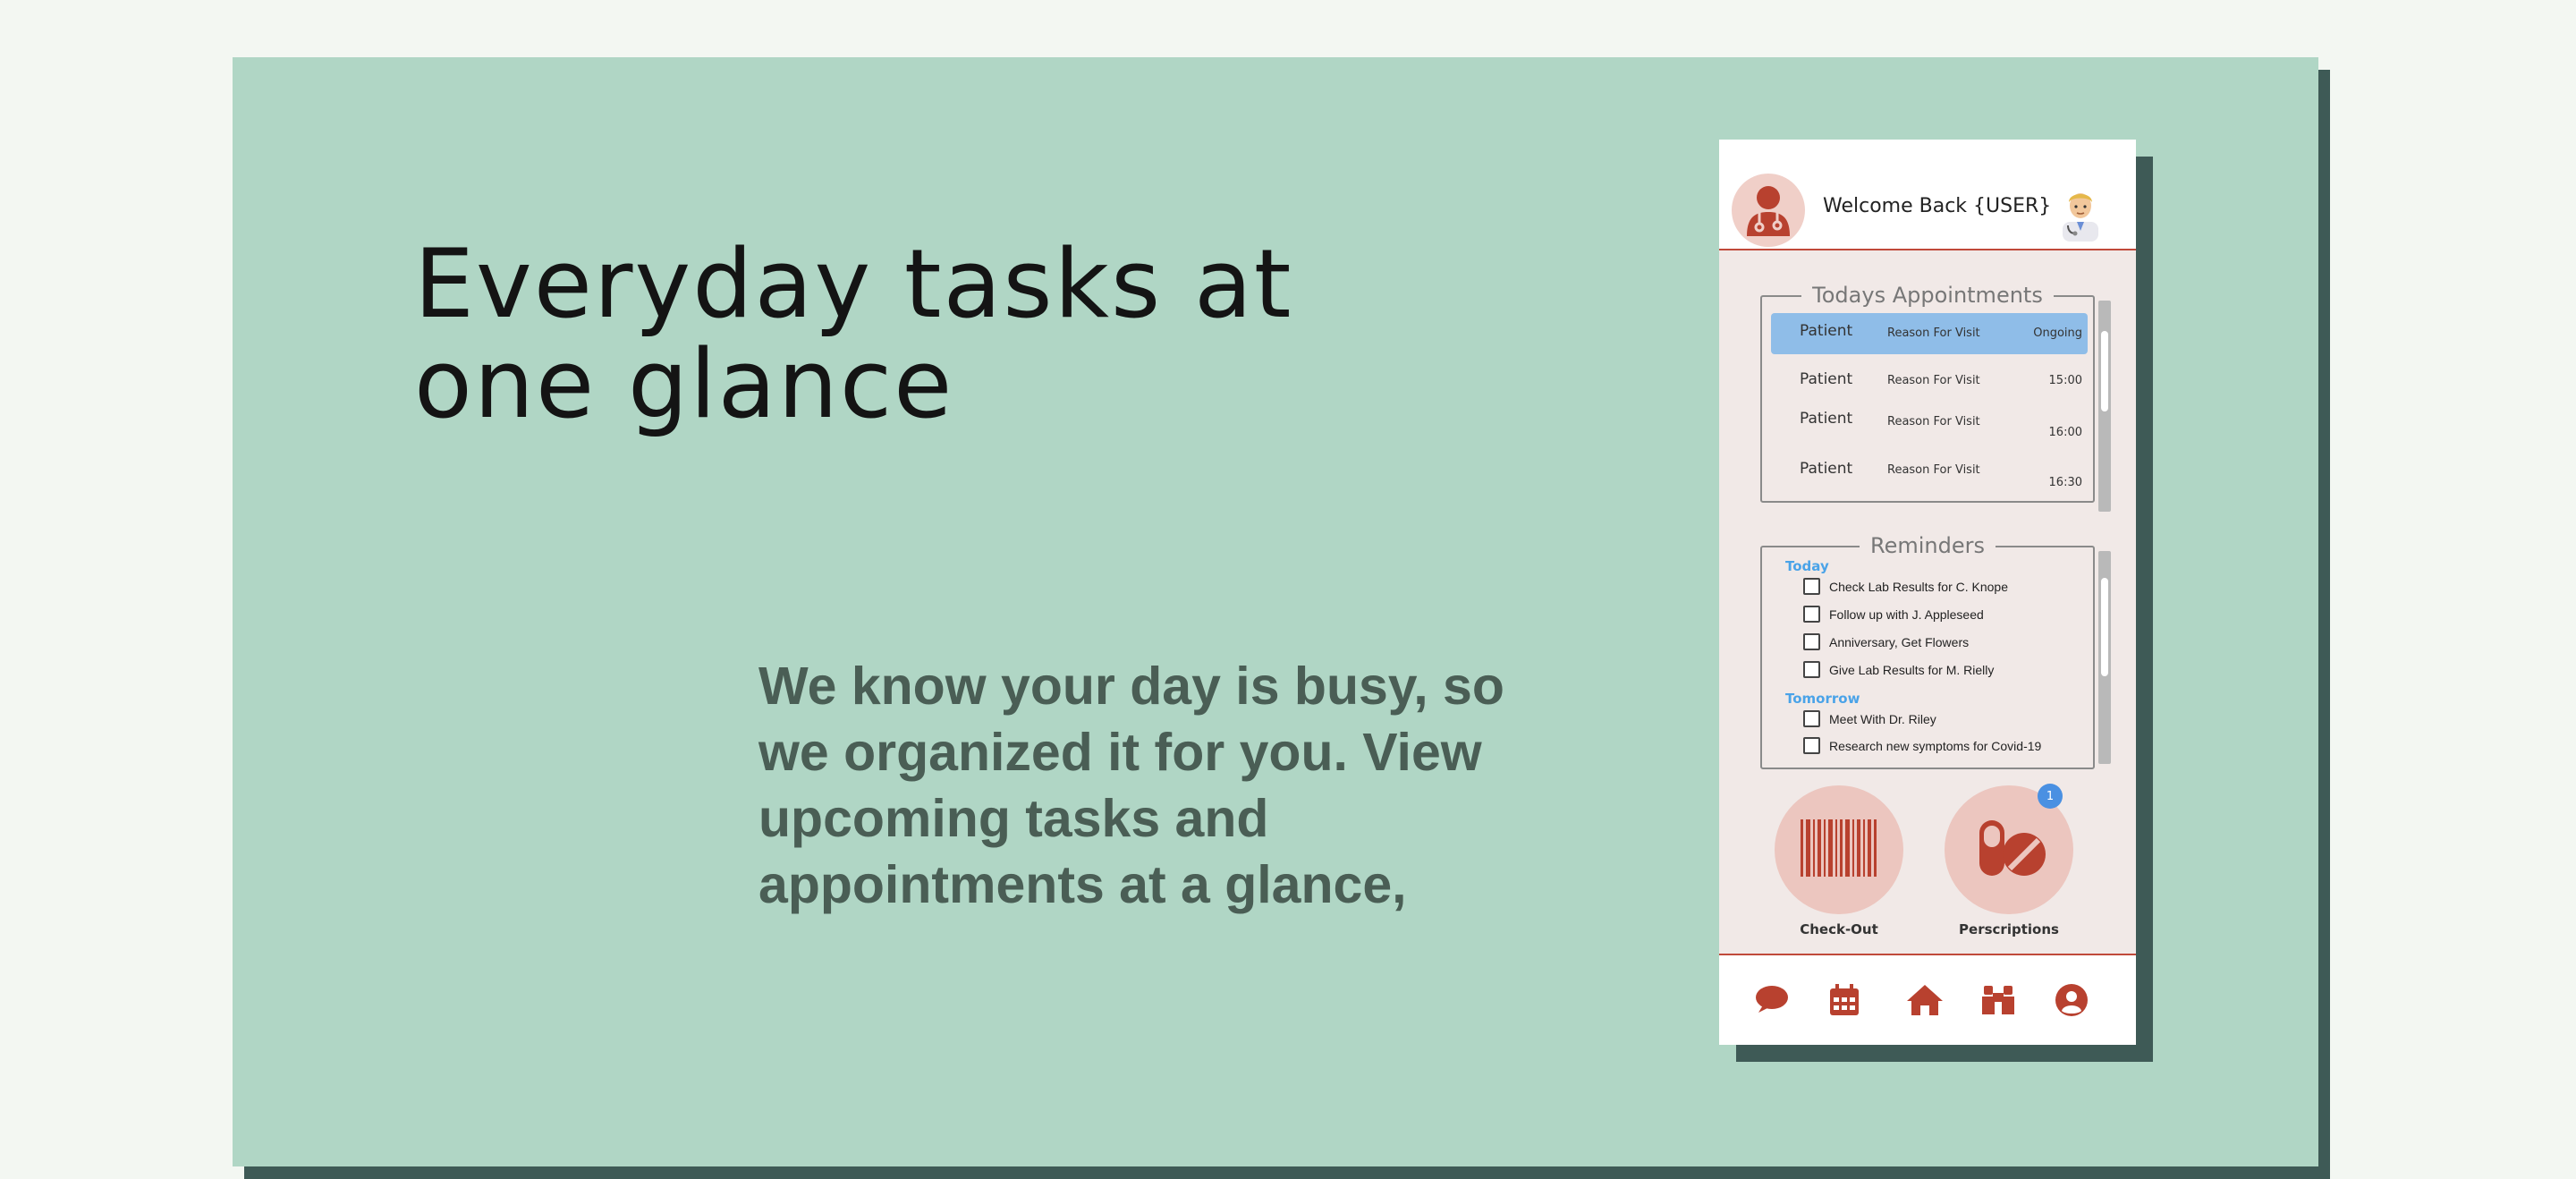  I want to click on appointment-row: Patient Reason For Visit 15:00, so click(1929, 382).